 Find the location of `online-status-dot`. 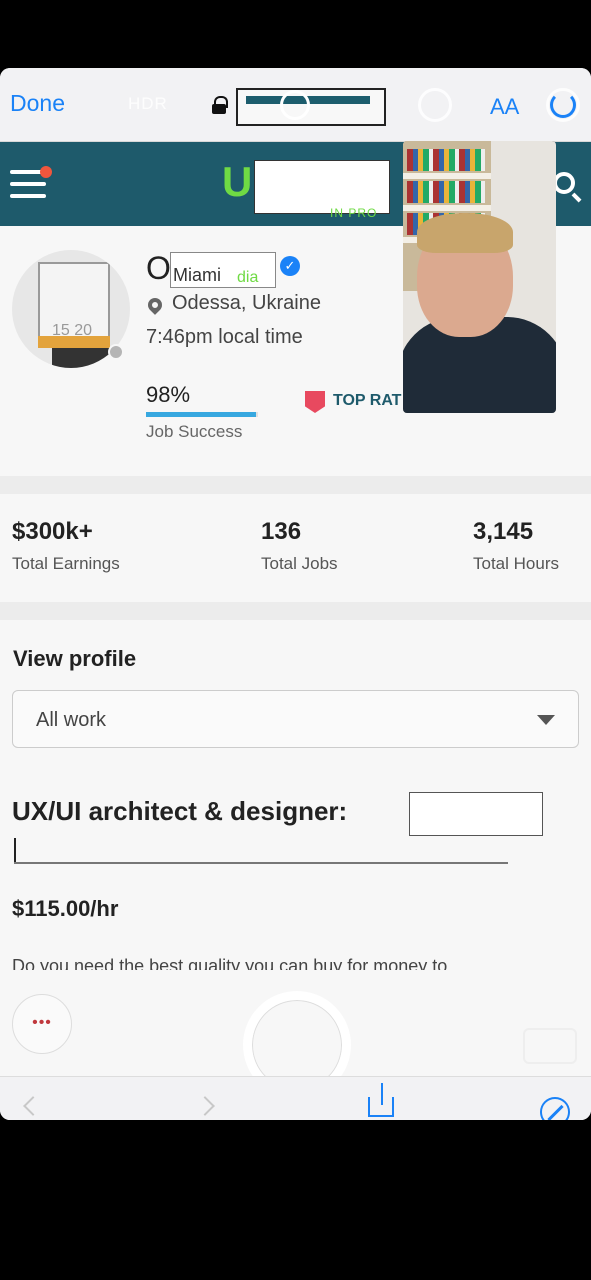

online-status-dot is located at coordinates (116, 352).